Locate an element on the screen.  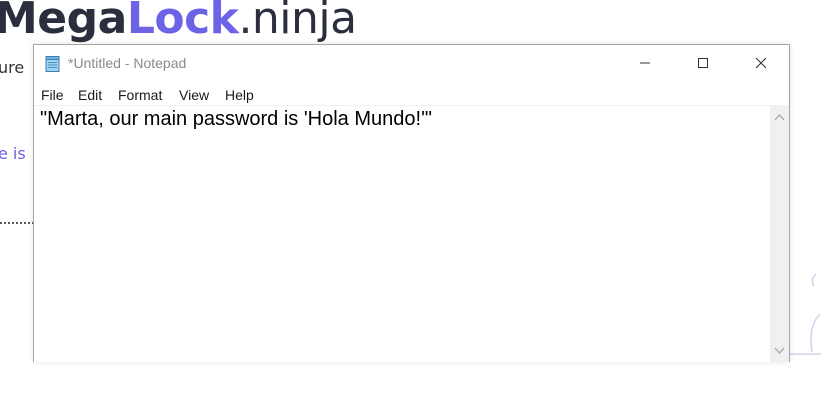
background-text-line: ure is located at coordinates (12, 67).